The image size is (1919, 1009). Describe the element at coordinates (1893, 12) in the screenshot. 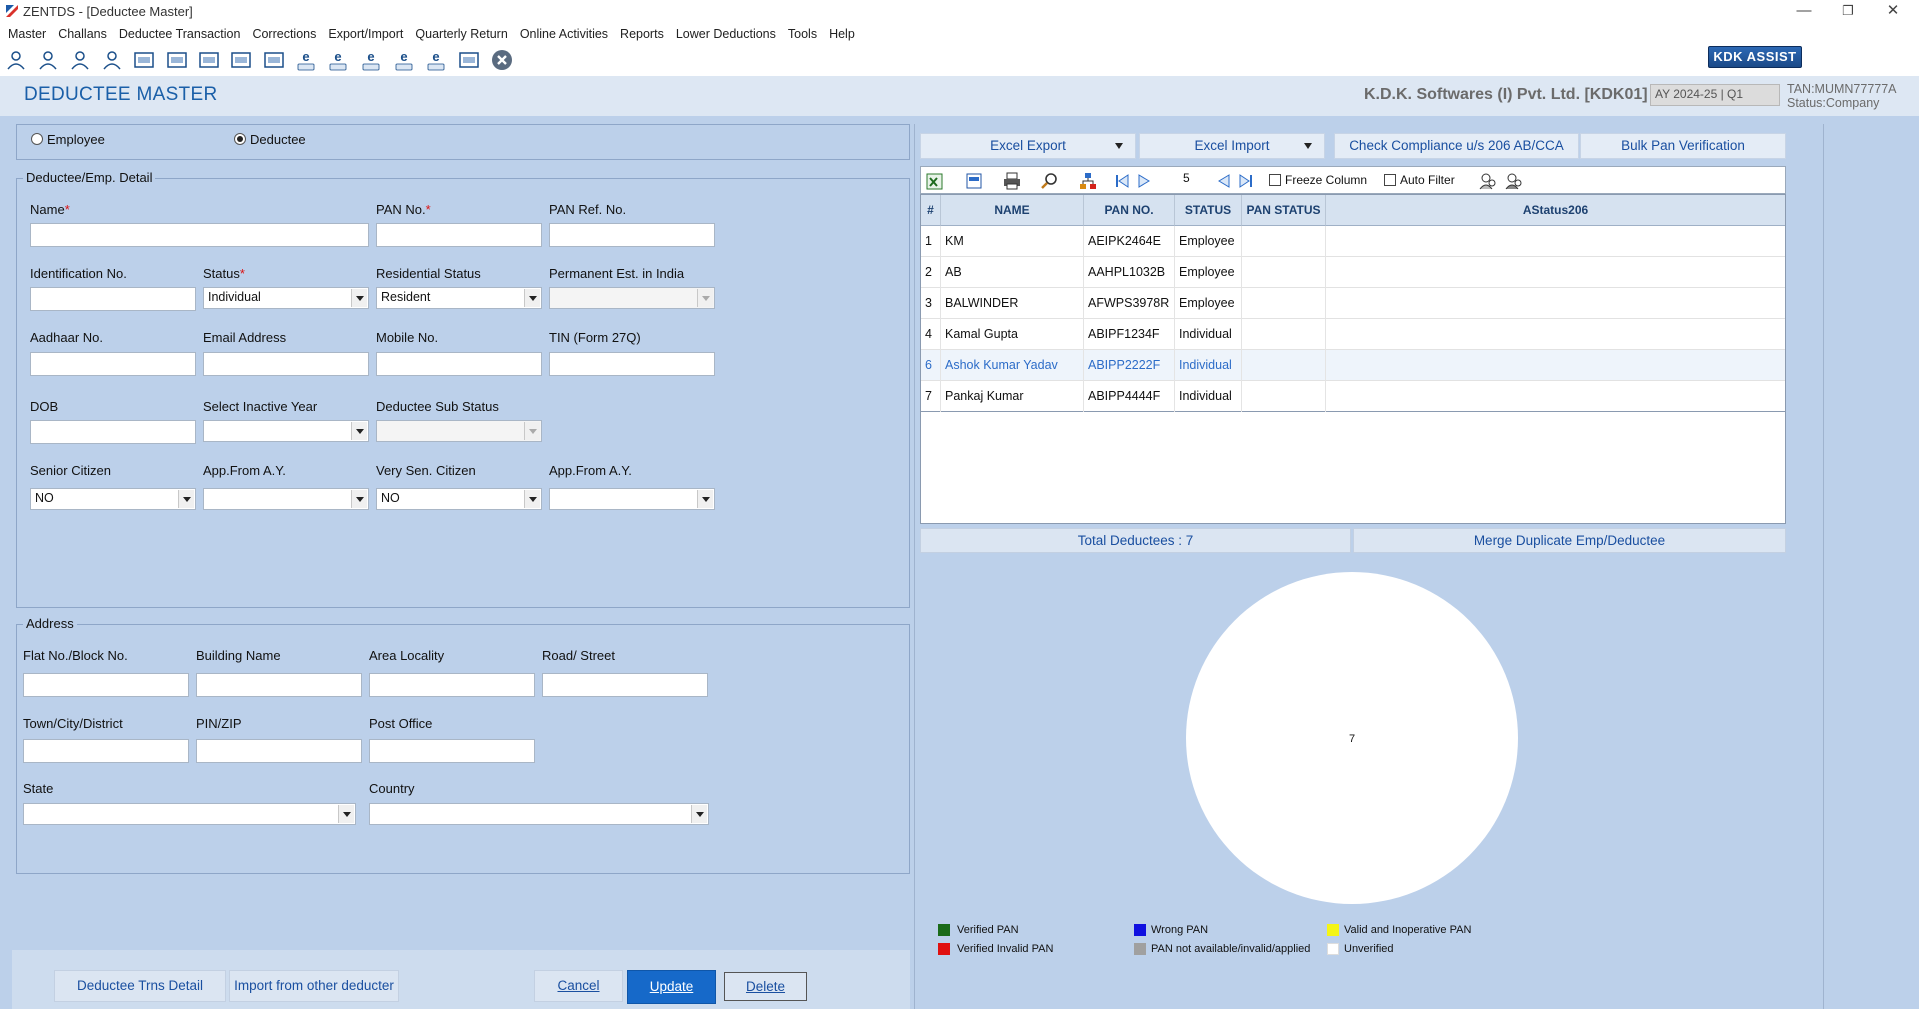

I see `close-window-button: ✕` at that location.